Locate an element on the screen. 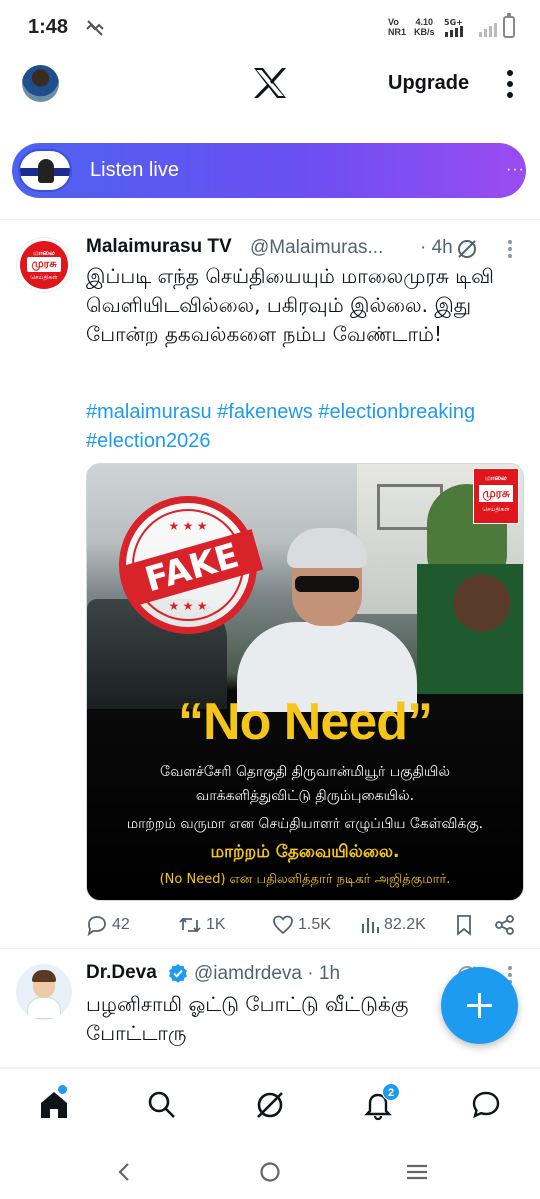 The height and width of the screenshot is (1199, 540). reply-icon is located at coordinates (96, 926).